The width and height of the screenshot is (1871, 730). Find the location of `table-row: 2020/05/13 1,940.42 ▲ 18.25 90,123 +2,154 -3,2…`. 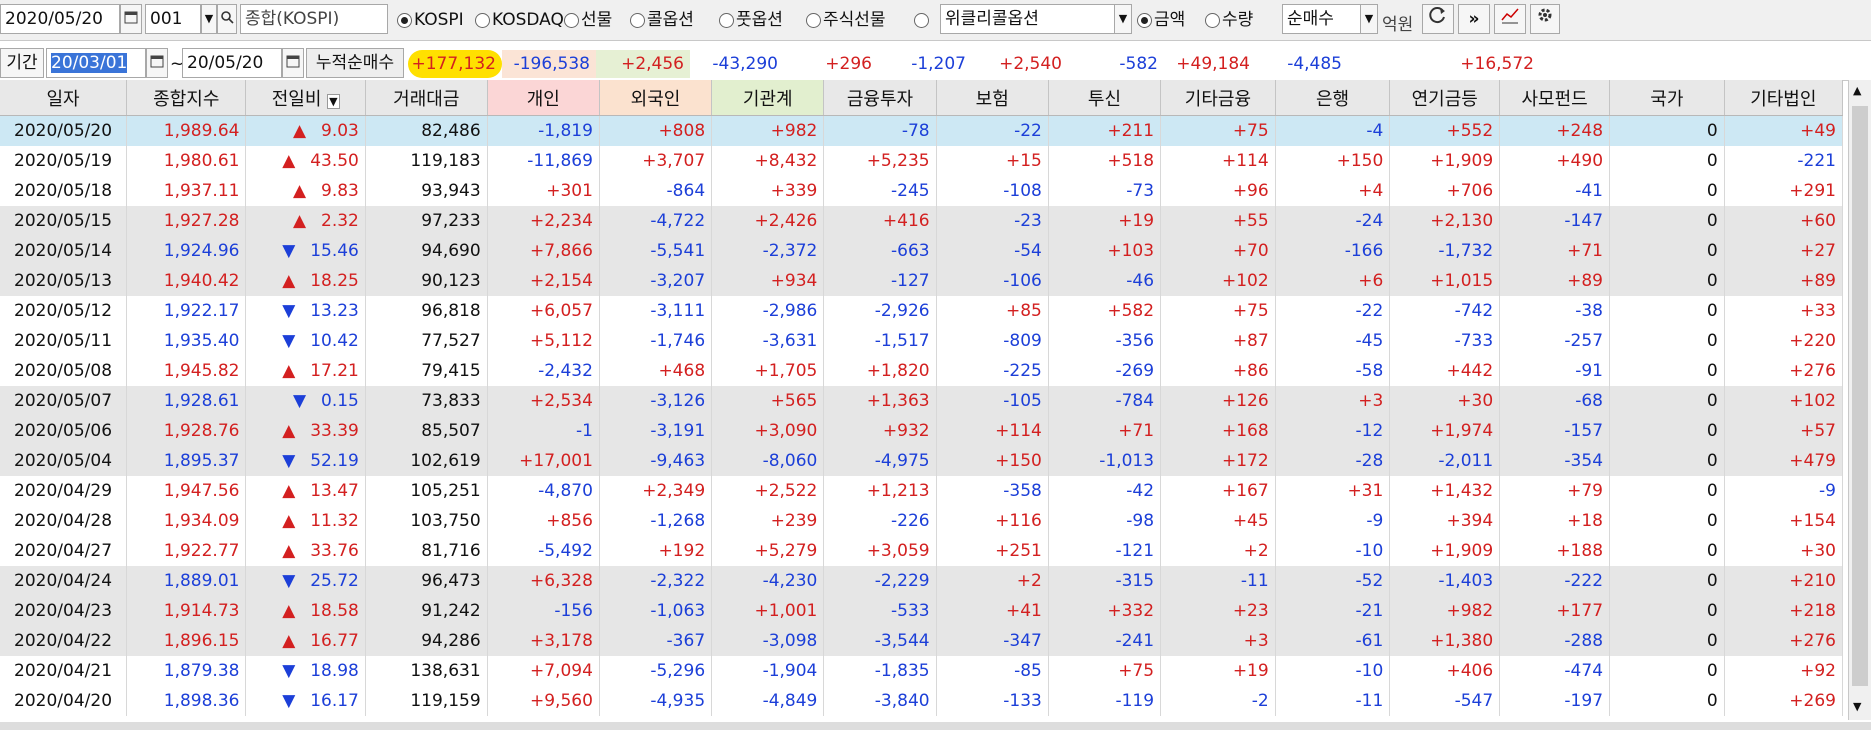

table-row: 2020/05/13 1,940.42 ▲ 18.25 90,123 +2,154 -3,2… is located at coordinates (922, 281).